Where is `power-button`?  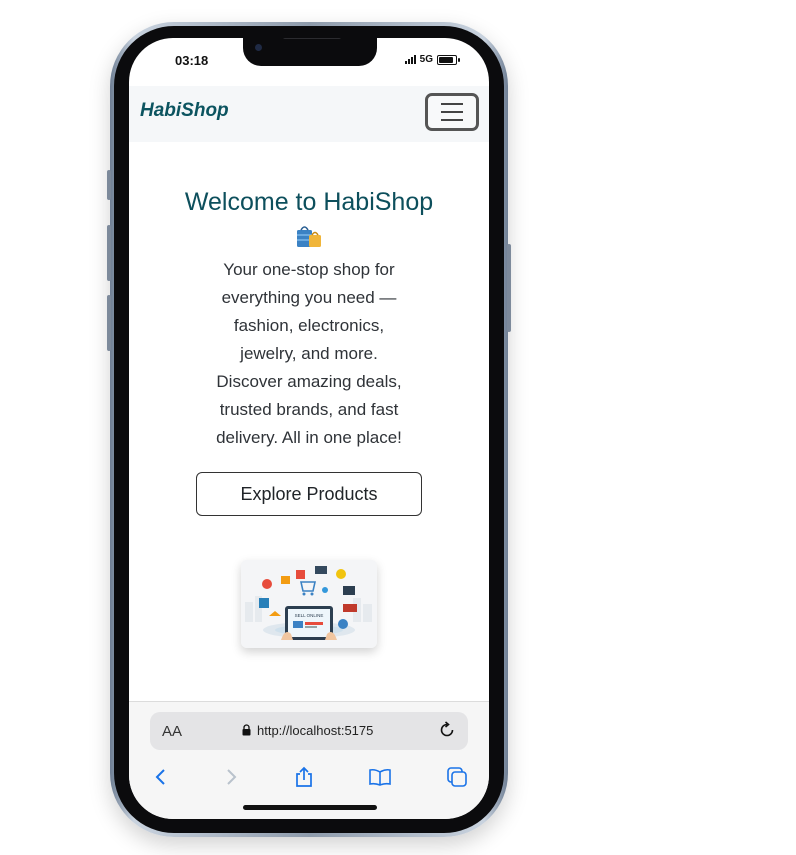
power-button is located at coordinates (509, 288).